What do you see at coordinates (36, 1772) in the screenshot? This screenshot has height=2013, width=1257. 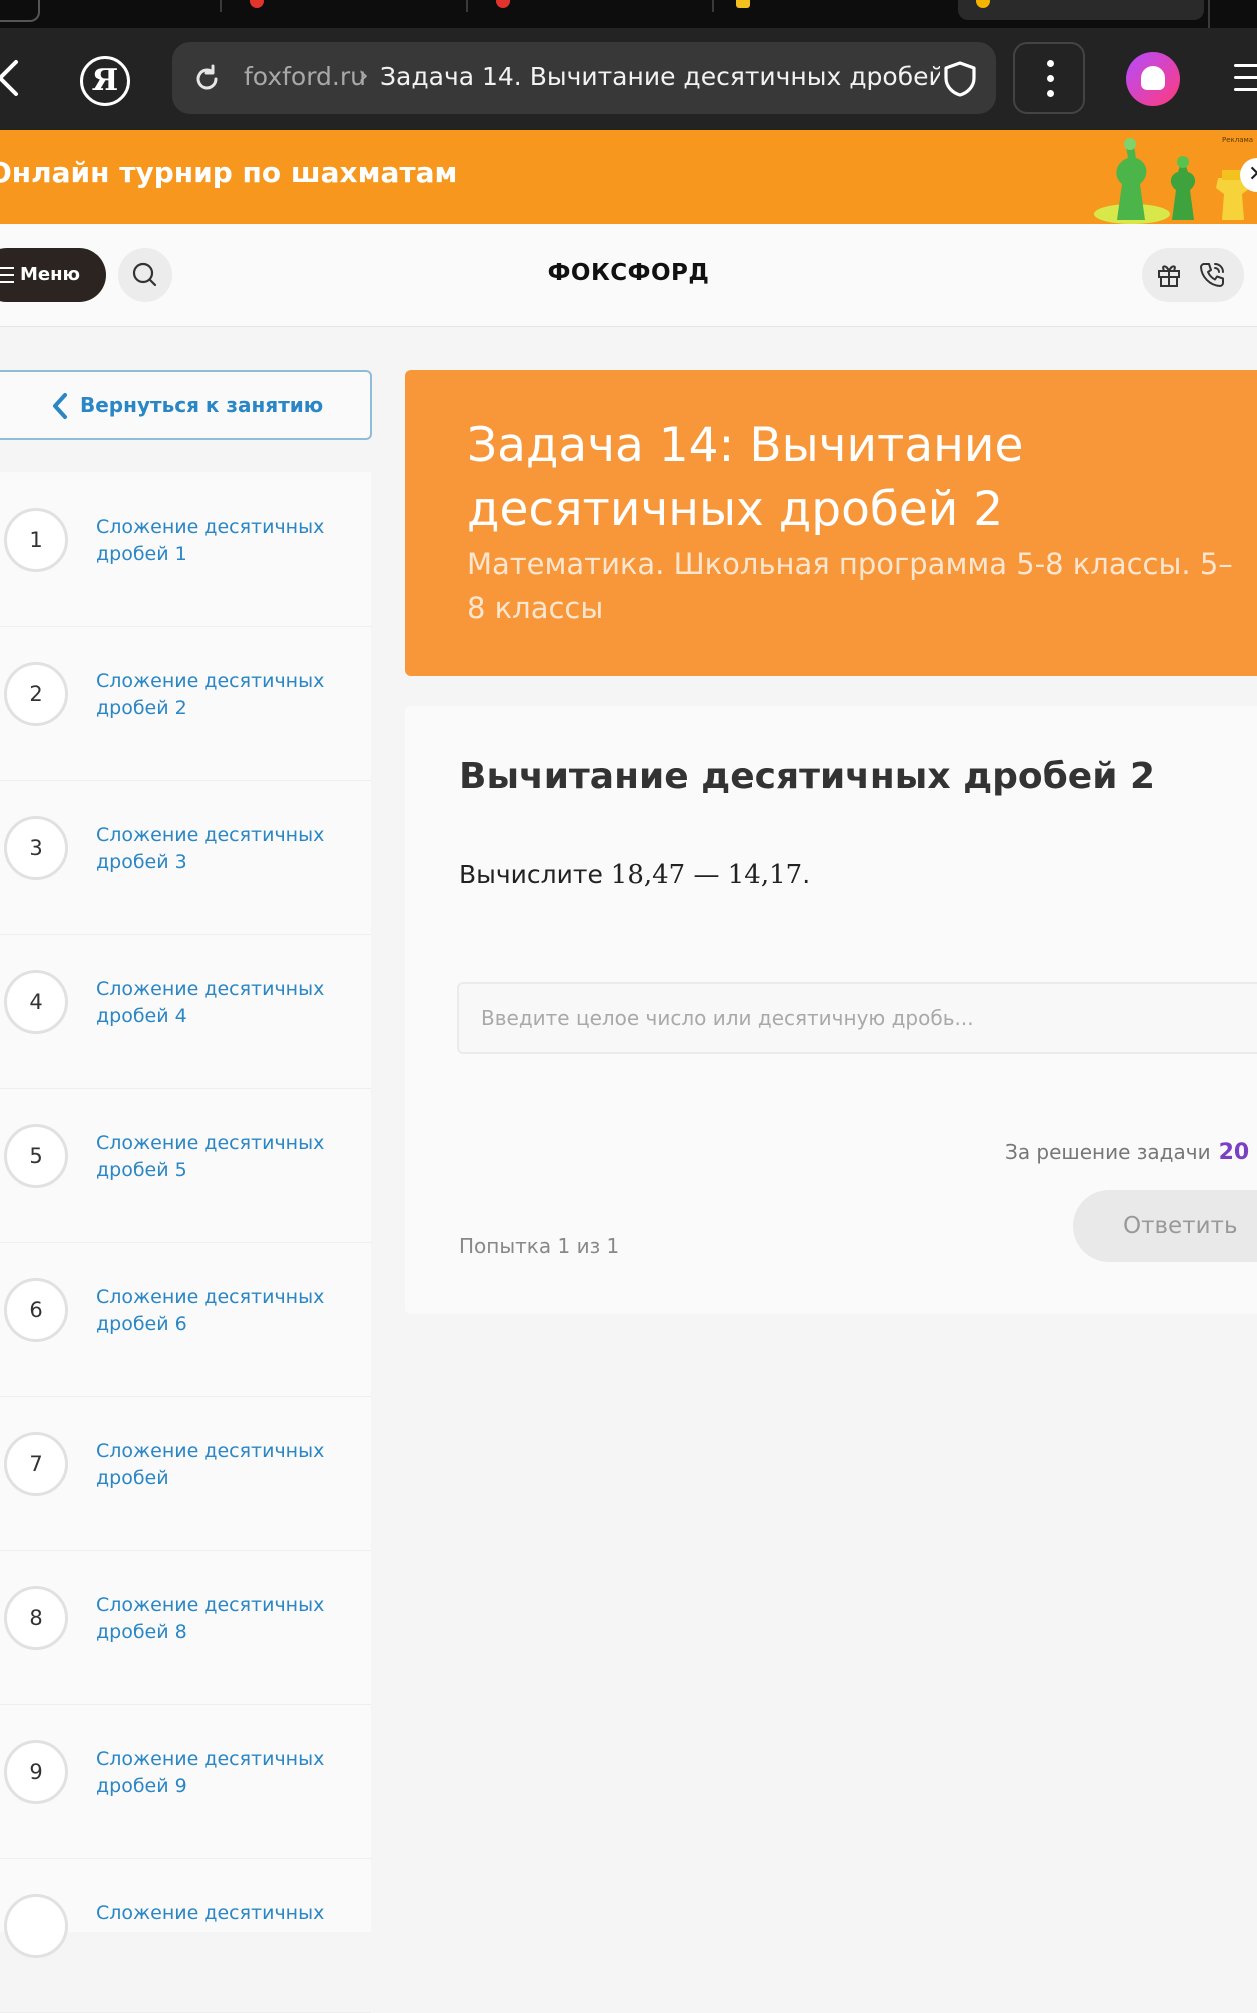 I see `task-number-badge: 9` at bounding box center [36, 1772].